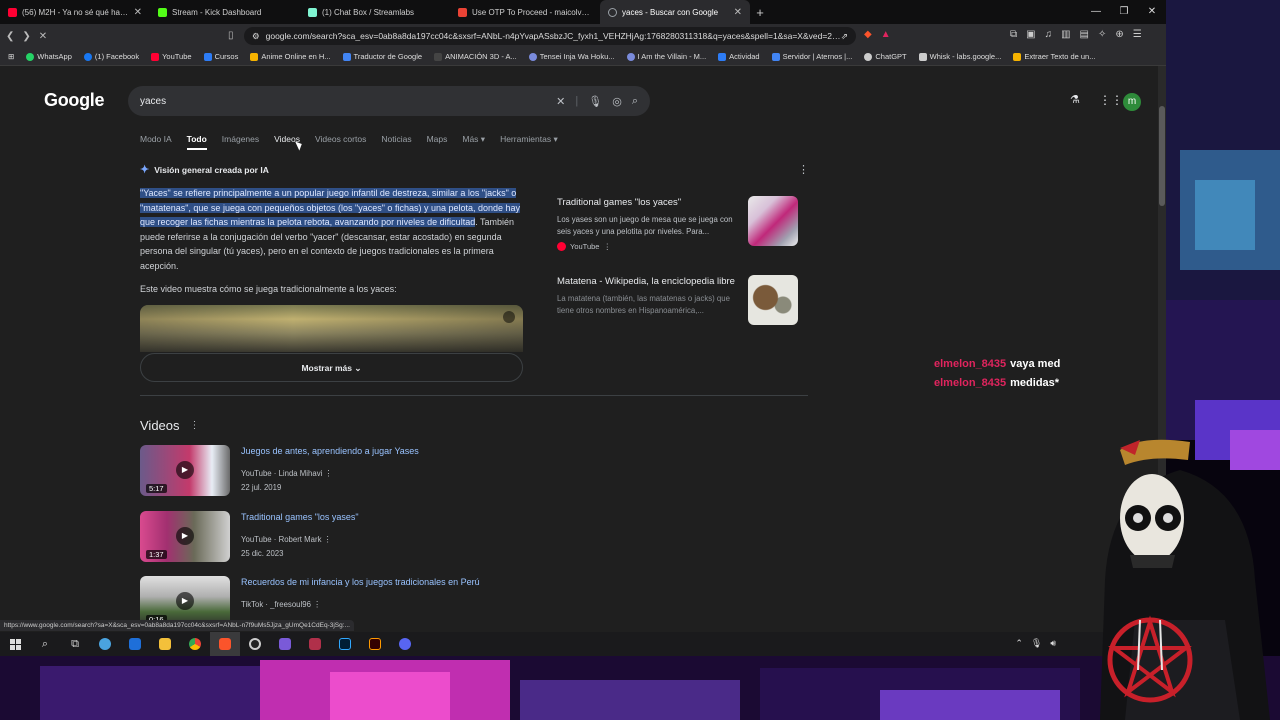  Describe the element at coordinates (165, 644) in the screenshot. I see `file-explorer-icon` at that location.